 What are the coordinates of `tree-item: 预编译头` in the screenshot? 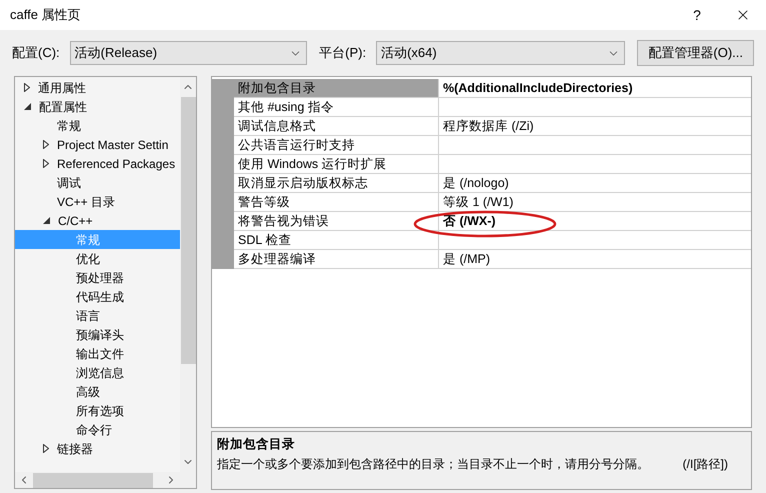 It's located at (97, 334).